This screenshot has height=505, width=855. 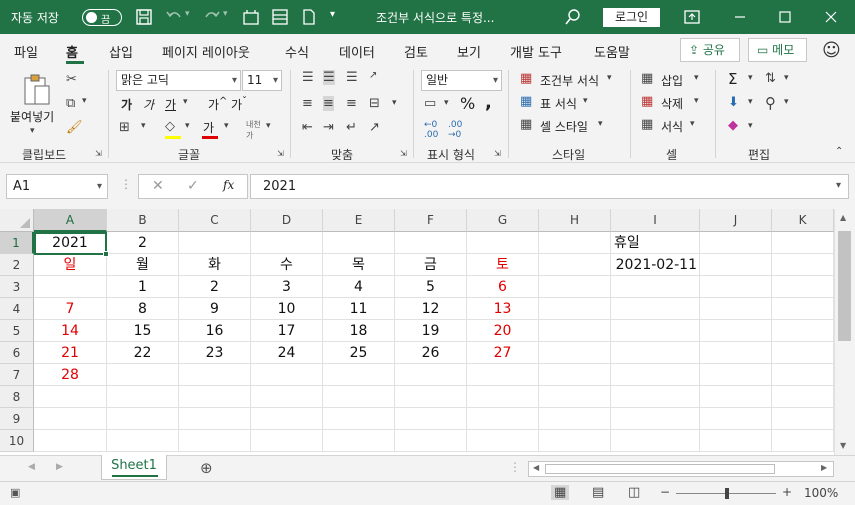 What do you see at coordinates (143, 397) in the screenshot?
I see `cell-b8` at bounding box center [143, 397].